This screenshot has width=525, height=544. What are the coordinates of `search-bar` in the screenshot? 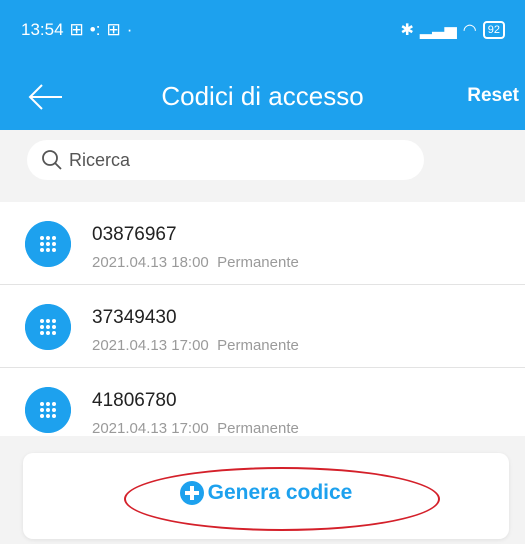 It's located at (225, 160).